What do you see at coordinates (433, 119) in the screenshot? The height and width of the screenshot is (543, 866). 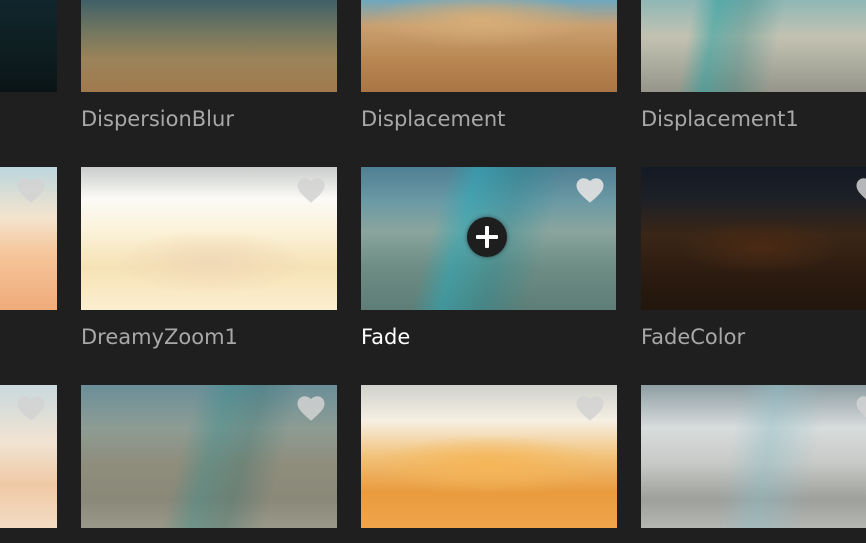 I see `transition-label: Displacement` at bounding box center [433, 119].